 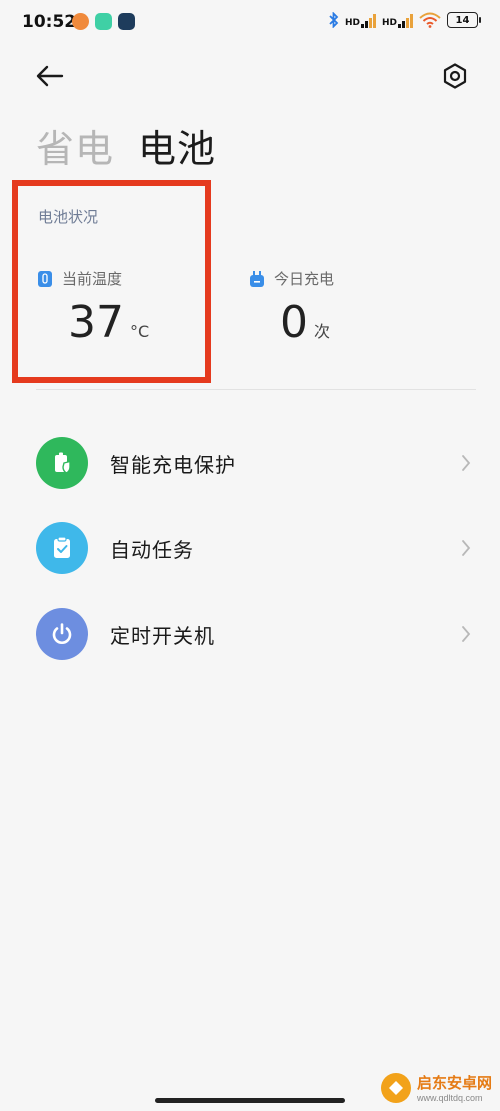 I want to click on signal-1: HD, so click(x=360, y=20).